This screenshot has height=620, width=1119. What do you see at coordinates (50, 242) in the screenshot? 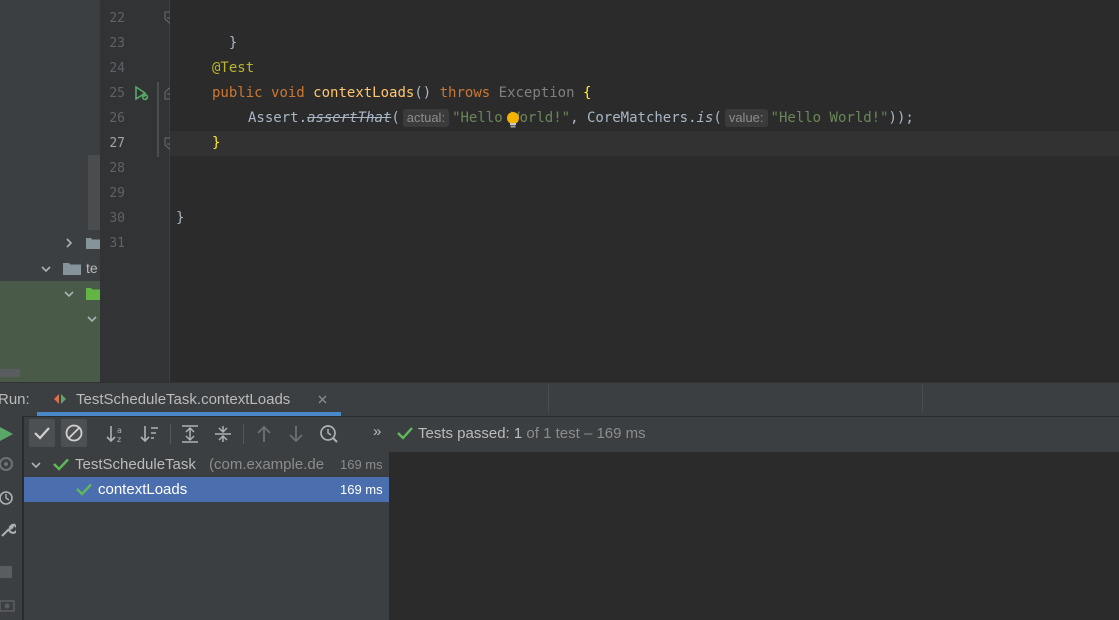
I see `project-tree-row-collapsed` at bounding box center [50, 242].